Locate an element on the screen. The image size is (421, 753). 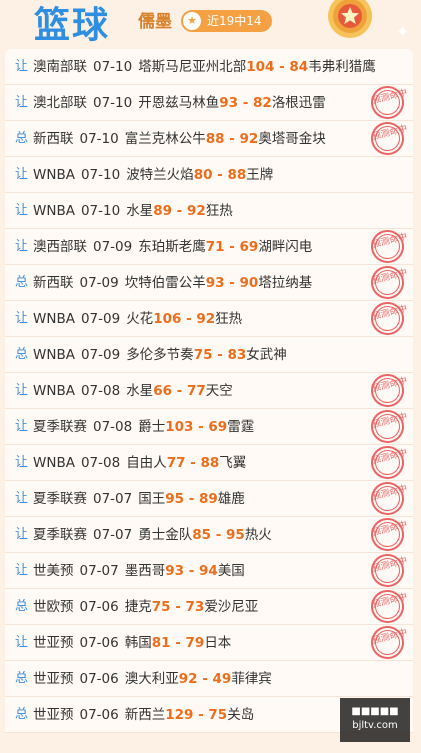
record-badge: ★ 近19中14 is located at coordinates (226, 21).